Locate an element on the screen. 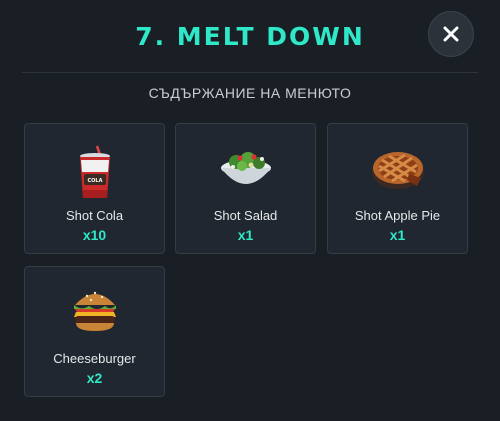  menu-item-card: Shot Apple Pie x1 is located at coordinates (397, 188).